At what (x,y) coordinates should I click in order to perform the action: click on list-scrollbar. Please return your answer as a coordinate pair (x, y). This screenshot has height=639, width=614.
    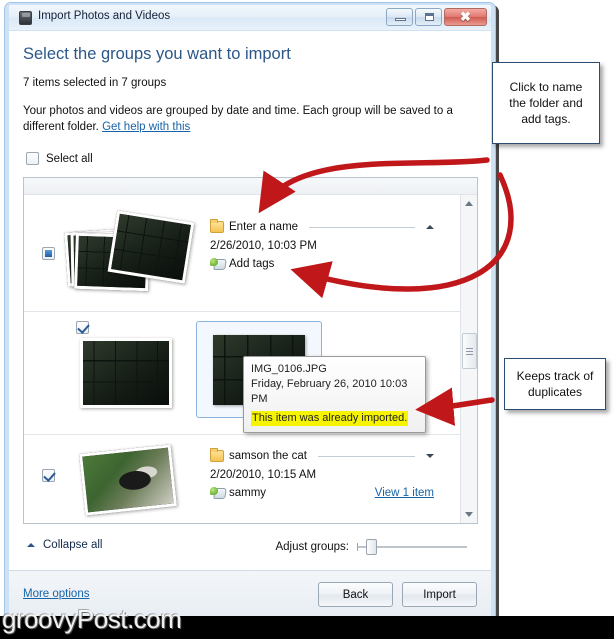
    Looking at the image, I should click on (468, 359).